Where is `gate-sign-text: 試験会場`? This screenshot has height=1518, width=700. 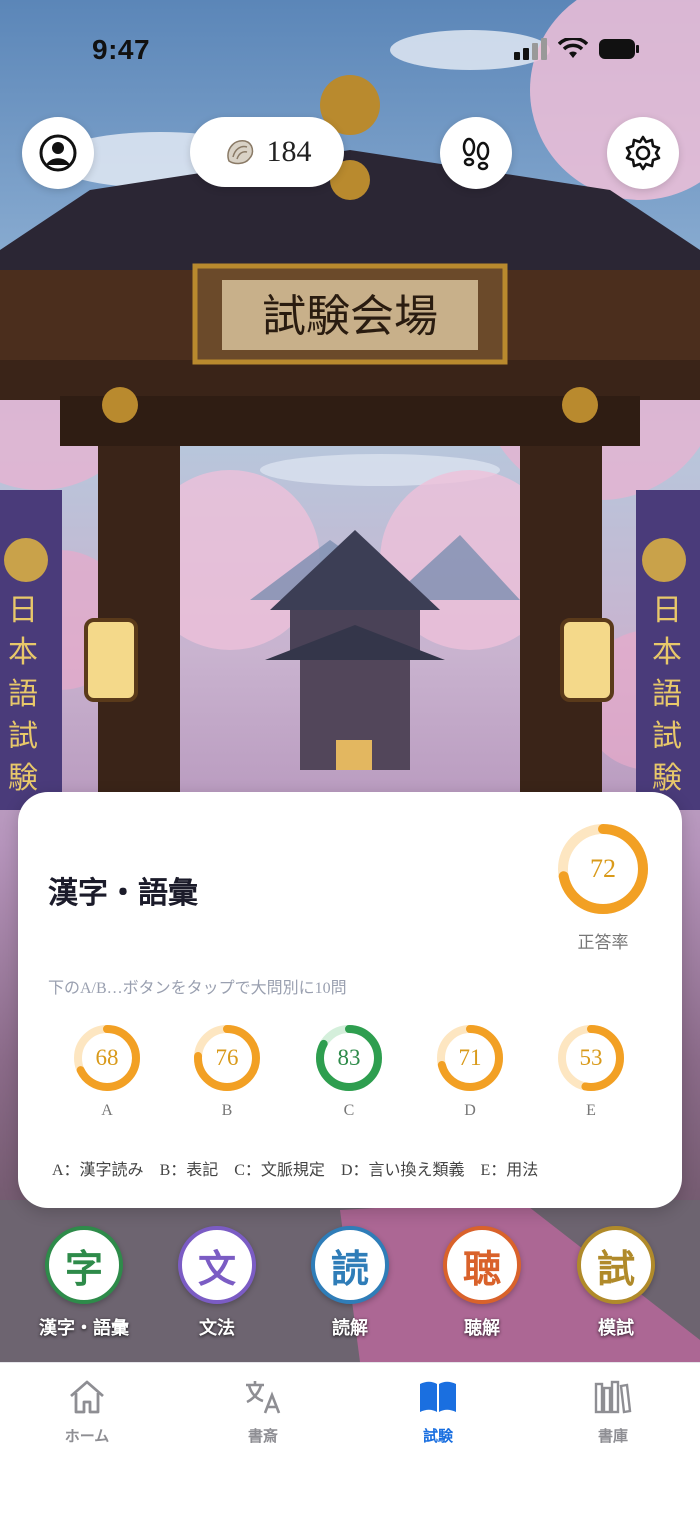
gate-sign-text: 試験会場 is located at coordinates (350, 316).